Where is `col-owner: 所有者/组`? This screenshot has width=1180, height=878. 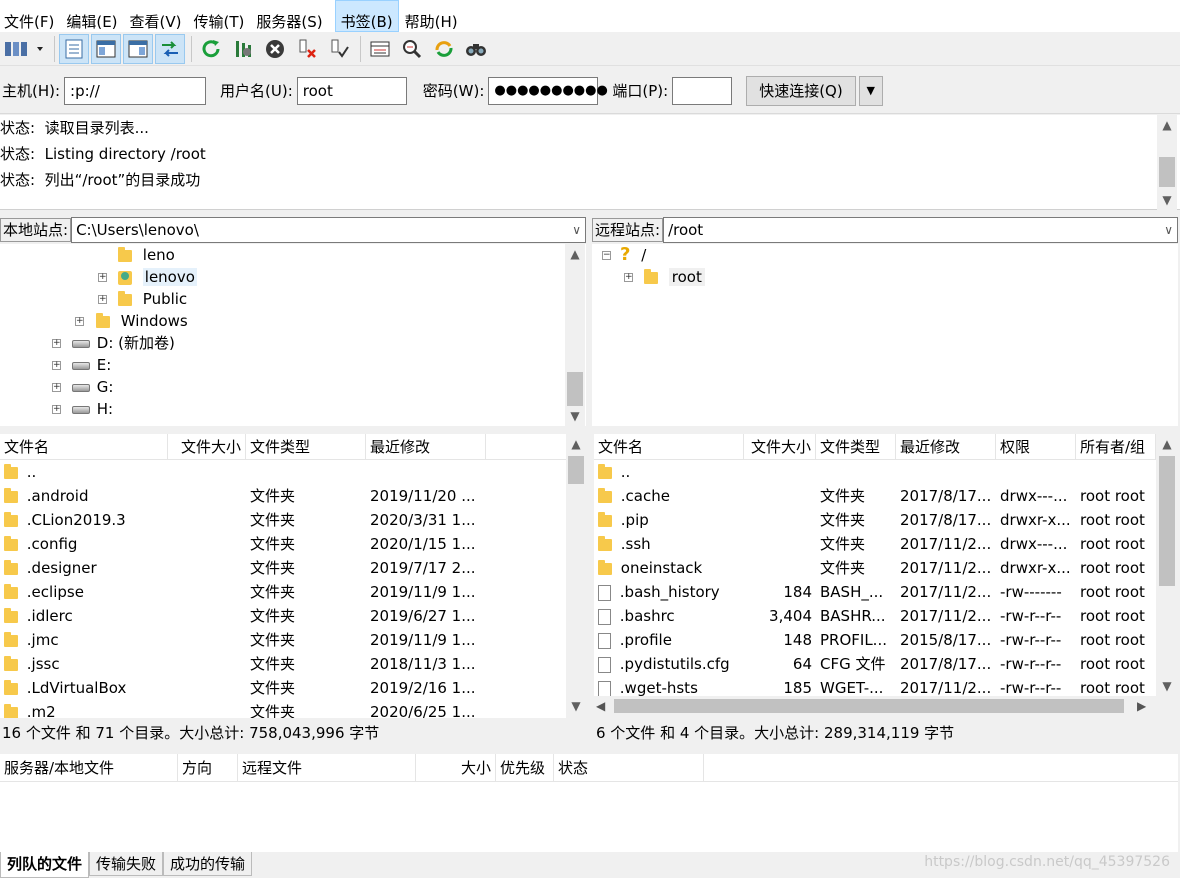 col-owner: 所有者/组 is located at coordinates (1116, 447).